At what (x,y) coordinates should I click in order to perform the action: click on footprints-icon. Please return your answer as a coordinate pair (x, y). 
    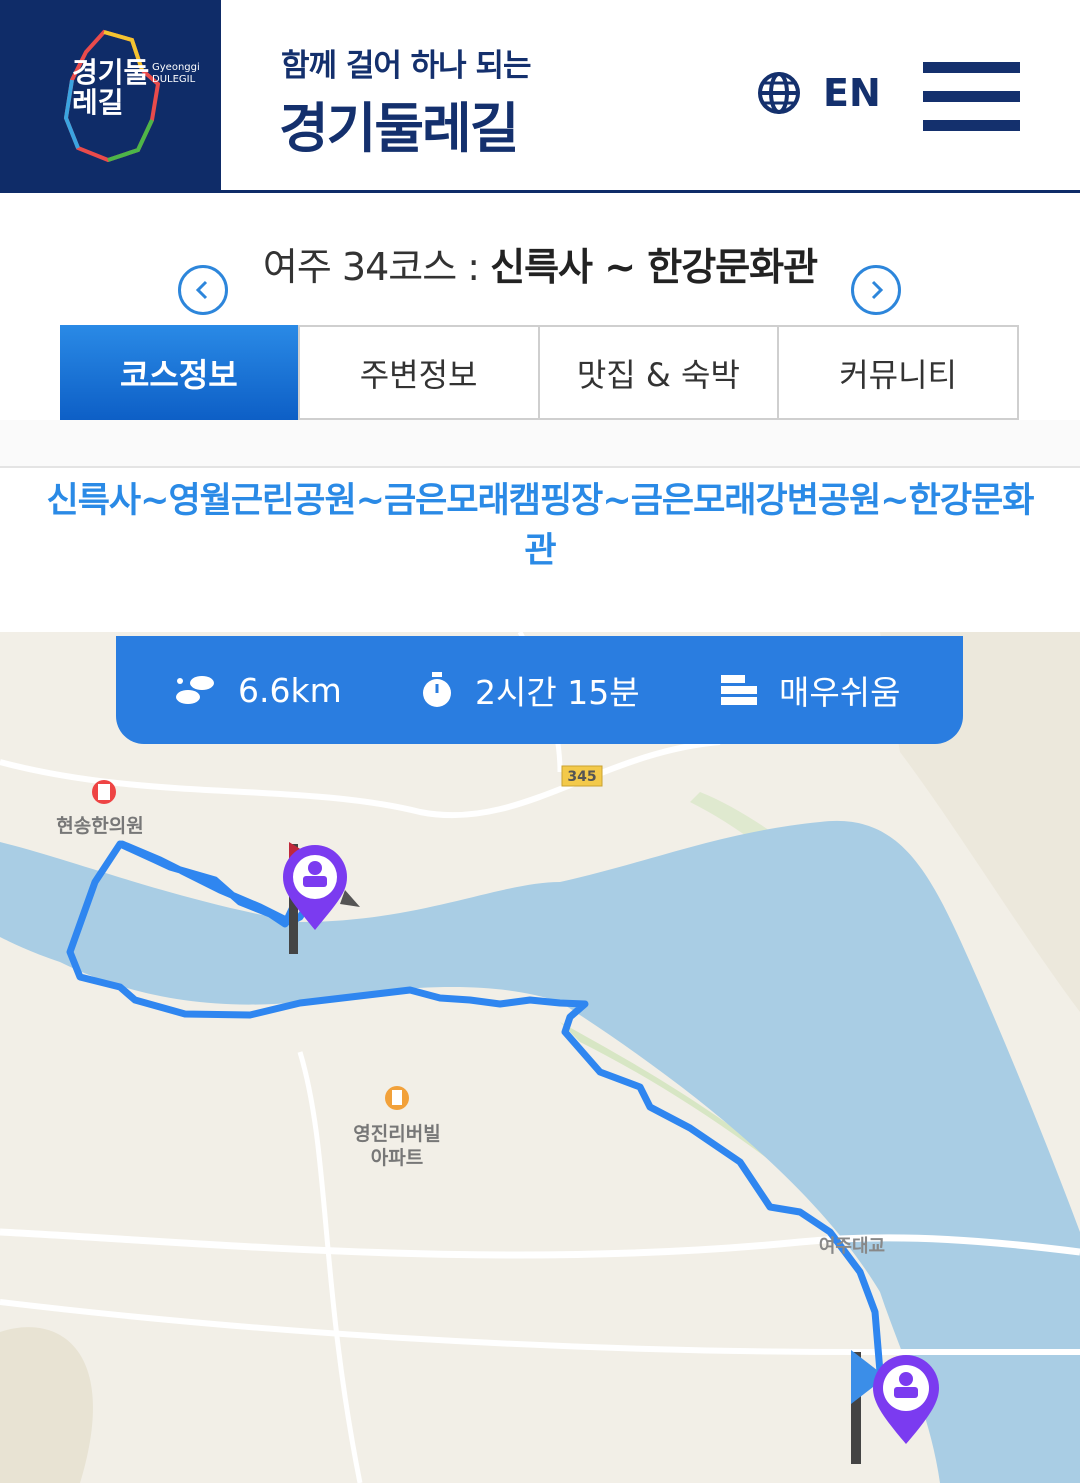
    Looking at the image, I should click on (195, 690).